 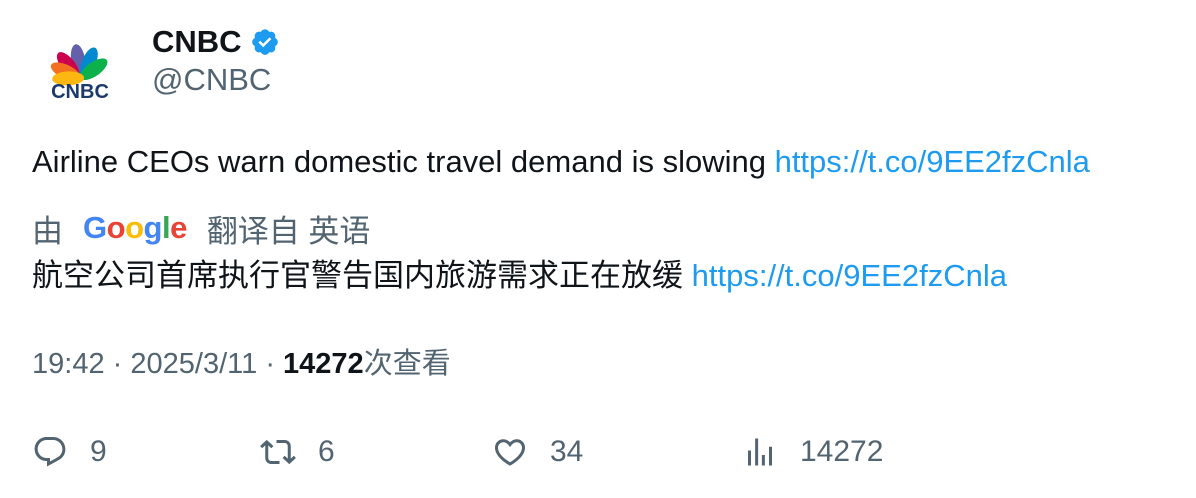 What do you see at coordinates (760, 452) in the screenshot?
I see `views-icon` at bounding box center [760, 452].